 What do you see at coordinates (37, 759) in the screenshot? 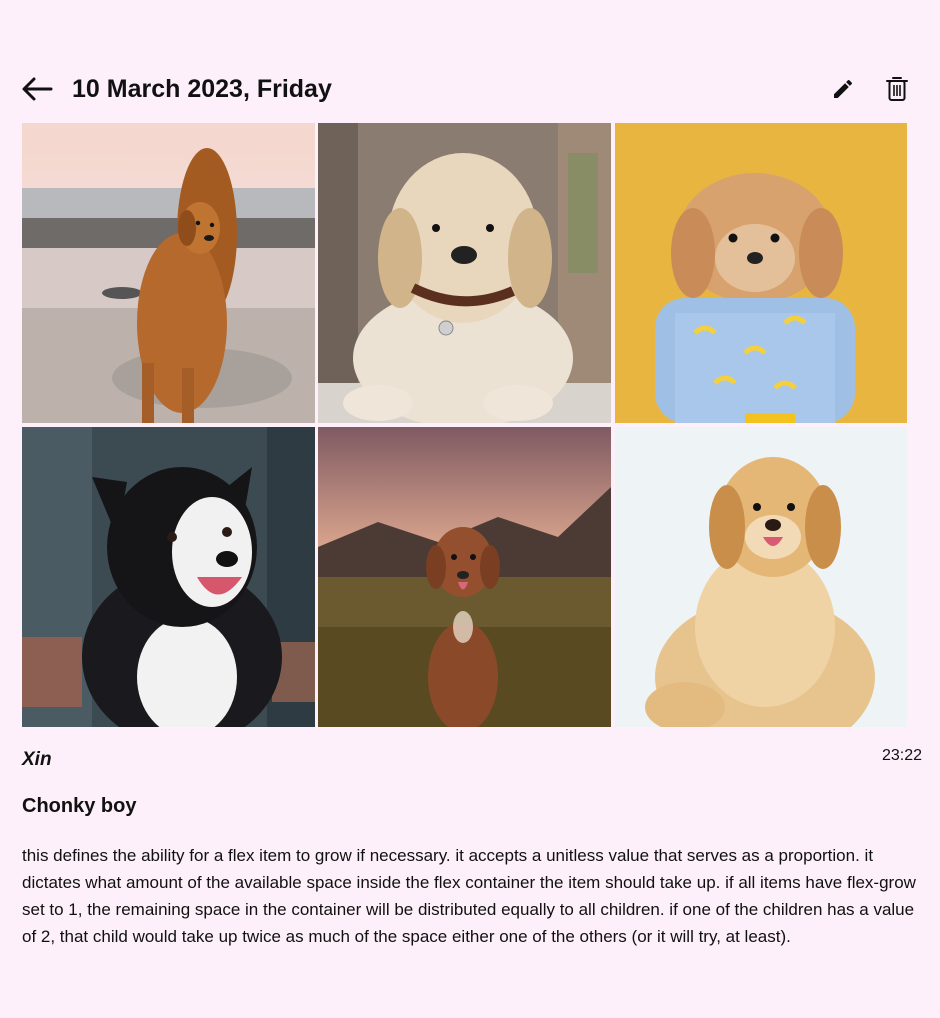
I see `post-author: Xin` at bounding box center [37, 759].